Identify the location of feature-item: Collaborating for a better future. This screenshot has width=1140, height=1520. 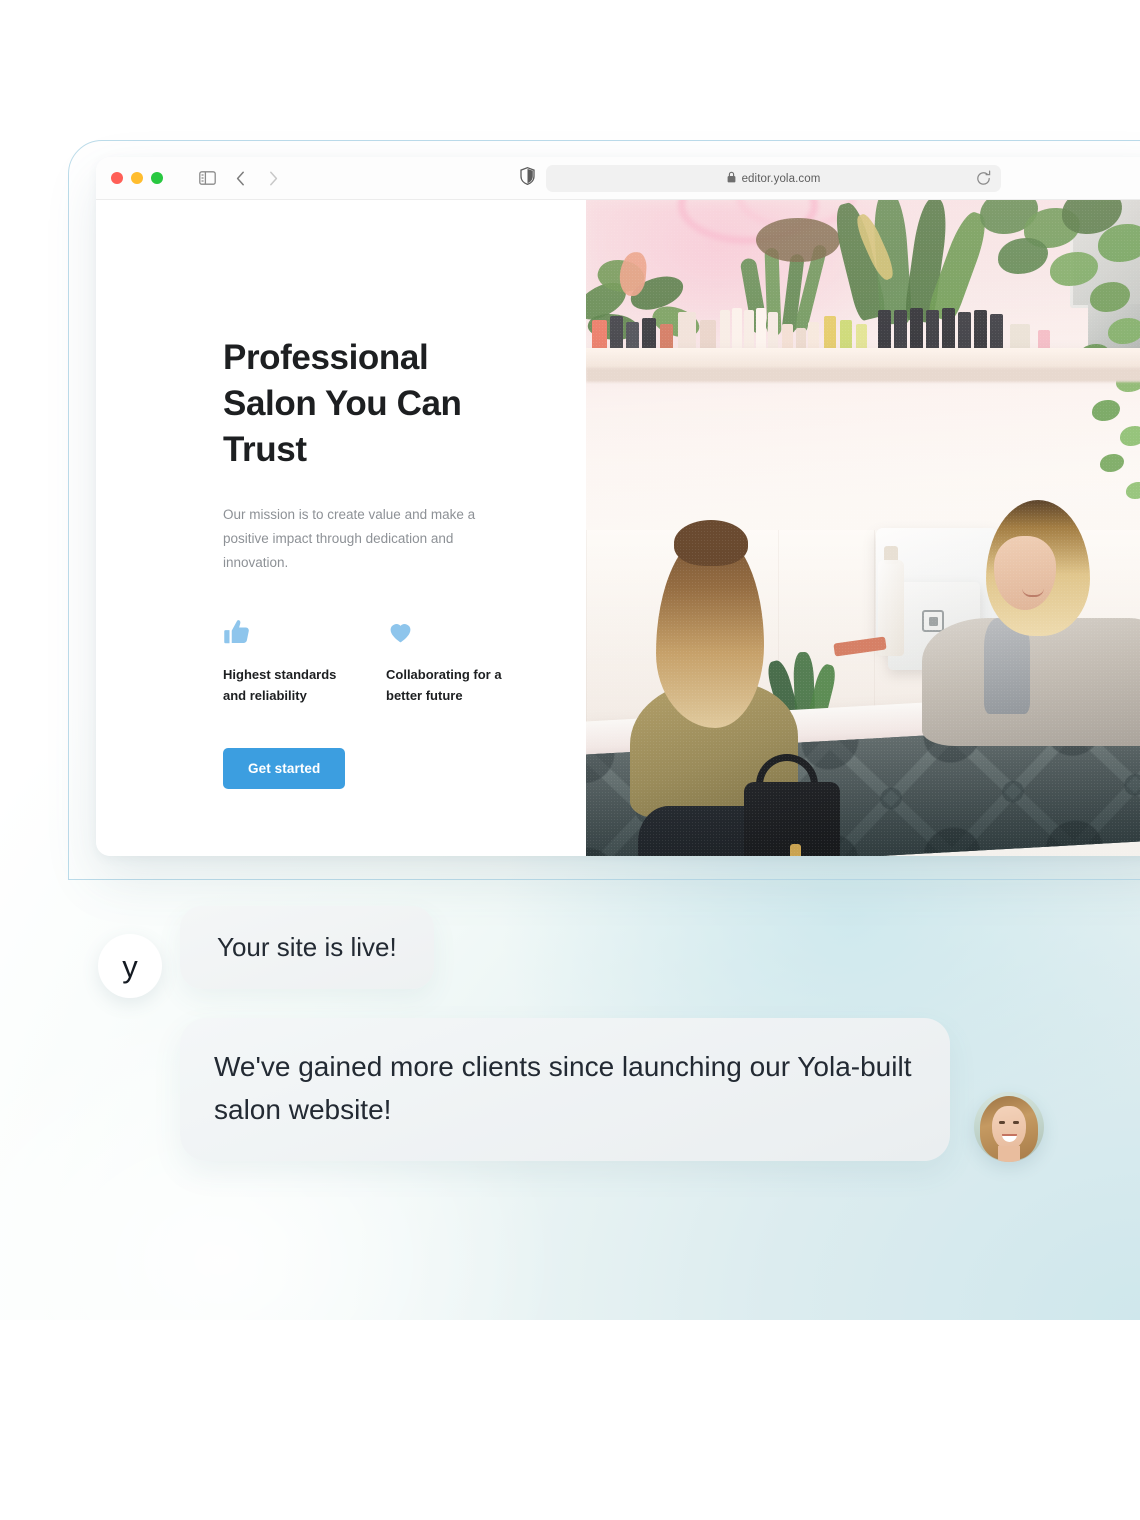
(467, 662).